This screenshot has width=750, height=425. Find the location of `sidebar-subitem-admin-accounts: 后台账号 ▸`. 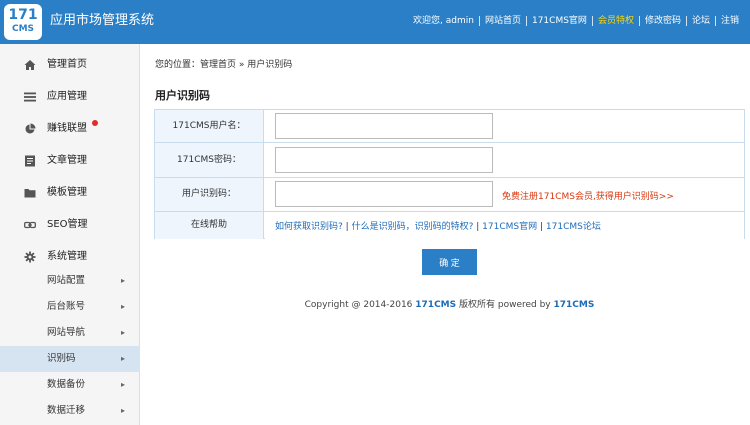

sidebar-subitem-admin-accounts: 后台账号 ▸ is located at coordinates (70, 307).